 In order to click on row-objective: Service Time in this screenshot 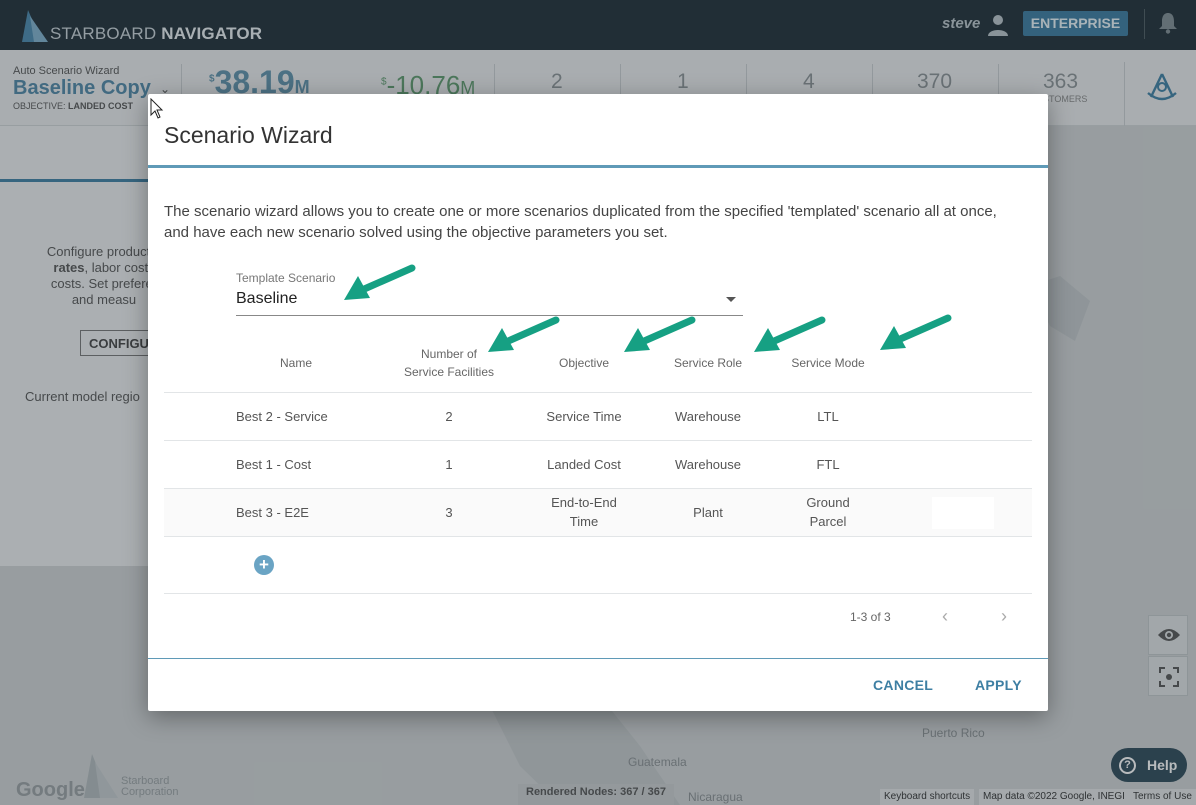, I will do `click(584, 416)`.